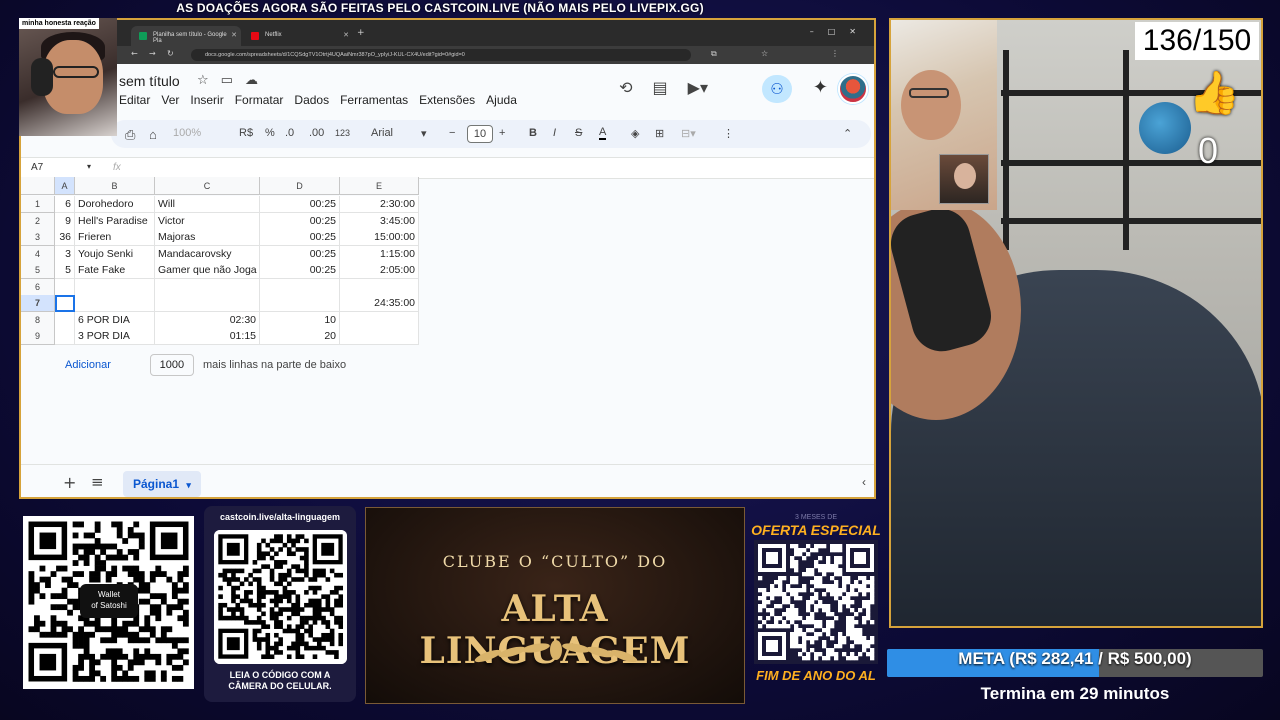 Image resolution: width=1280 pixels, height=720 pixels. What do you see at coordinates (38, 237) in the screenshot?
I see `row-header: 3` at bounding box center [38, 237].